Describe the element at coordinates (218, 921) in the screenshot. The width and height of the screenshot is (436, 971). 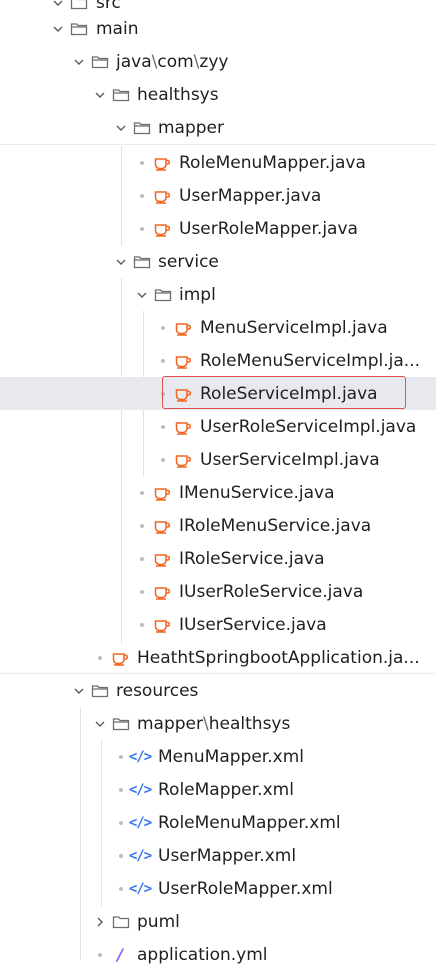
I see `tree-row-puml: puml` at that location.